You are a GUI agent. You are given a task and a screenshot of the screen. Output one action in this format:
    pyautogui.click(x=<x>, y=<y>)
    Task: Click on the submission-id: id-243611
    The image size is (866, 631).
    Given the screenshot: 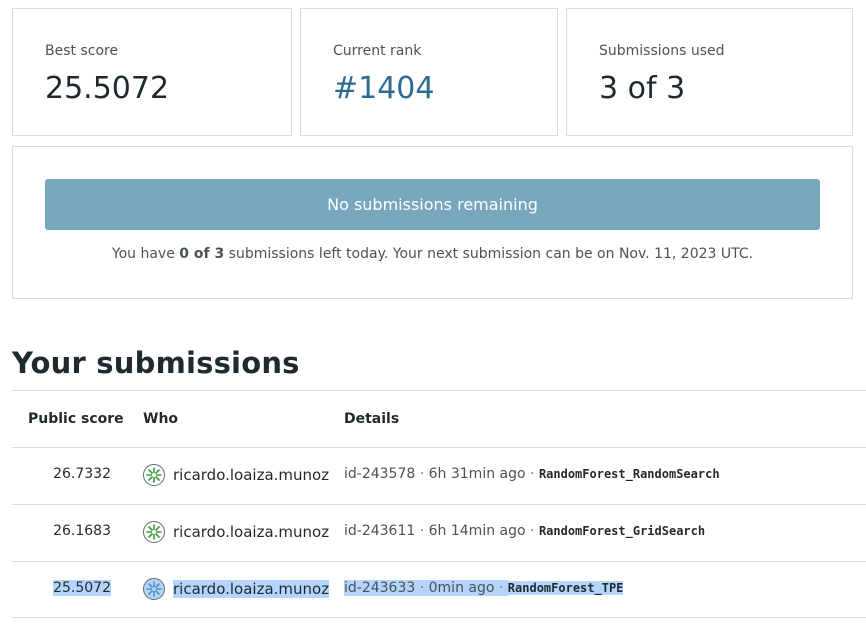 What is the action you would take?
    pyautogui.click(x=379, y=531)
    